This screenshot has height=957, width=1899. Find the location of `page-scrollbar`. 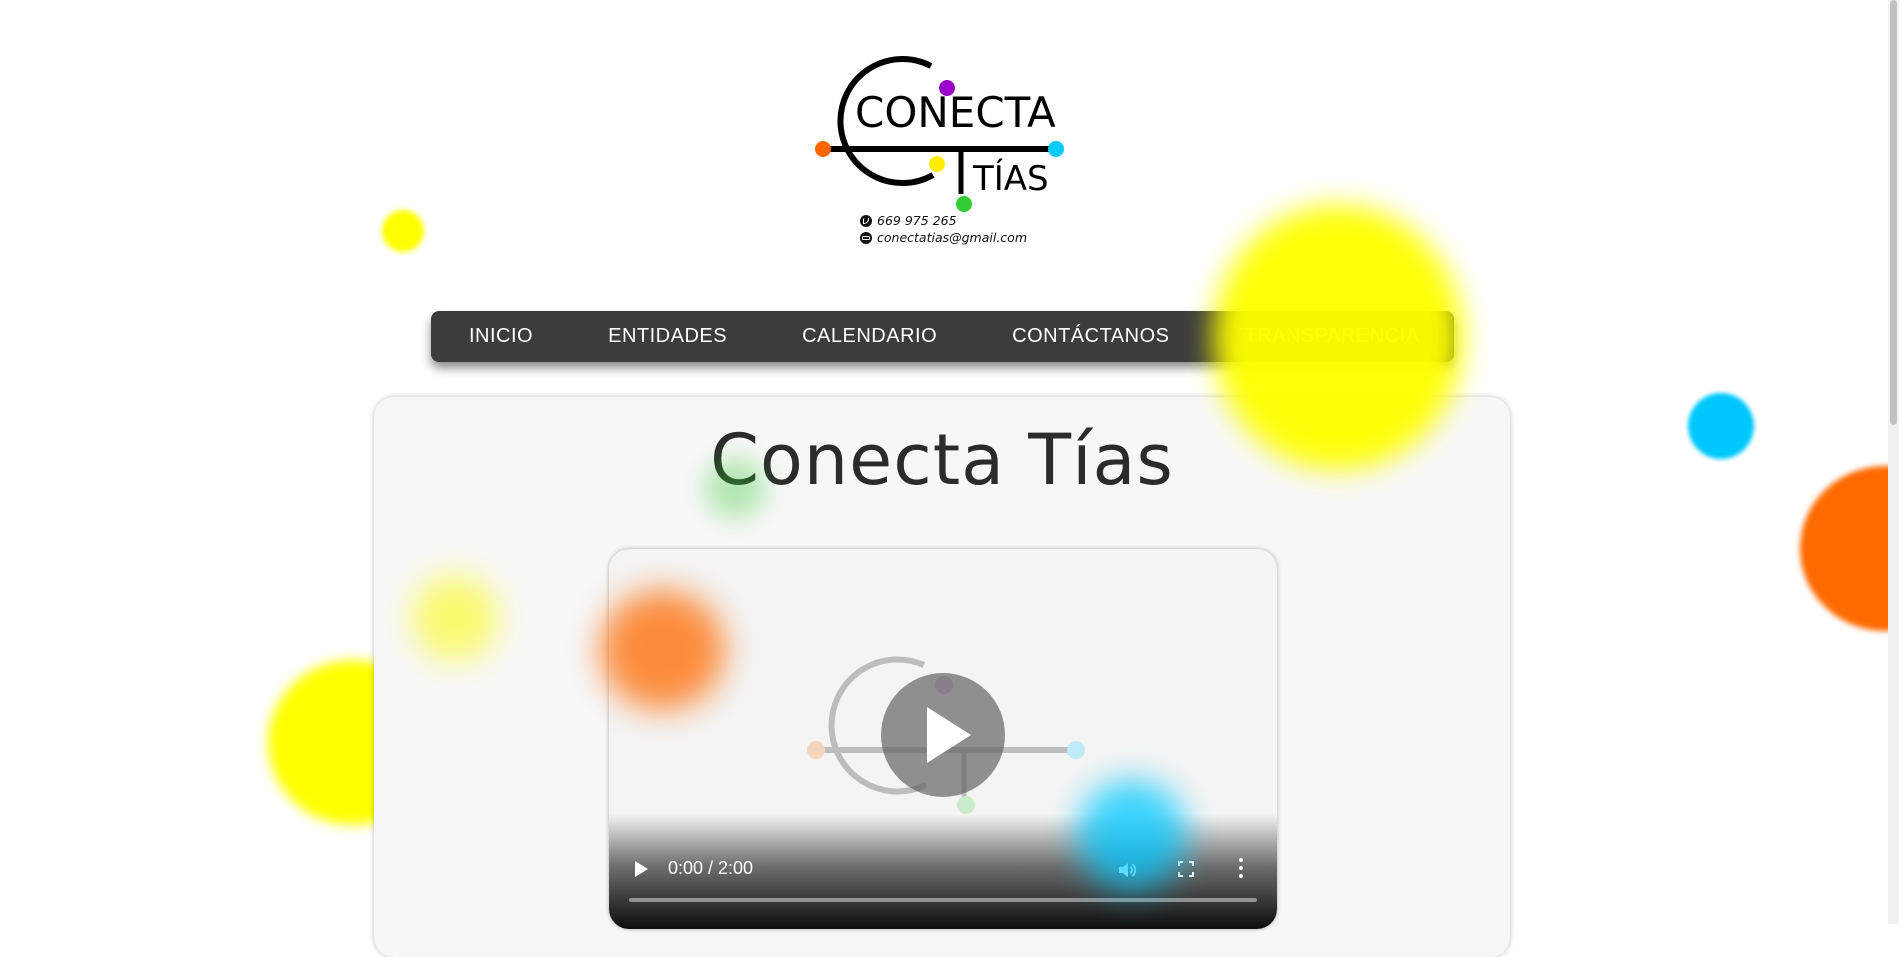

page-scrollbar is located at coordinates (1893, 462).